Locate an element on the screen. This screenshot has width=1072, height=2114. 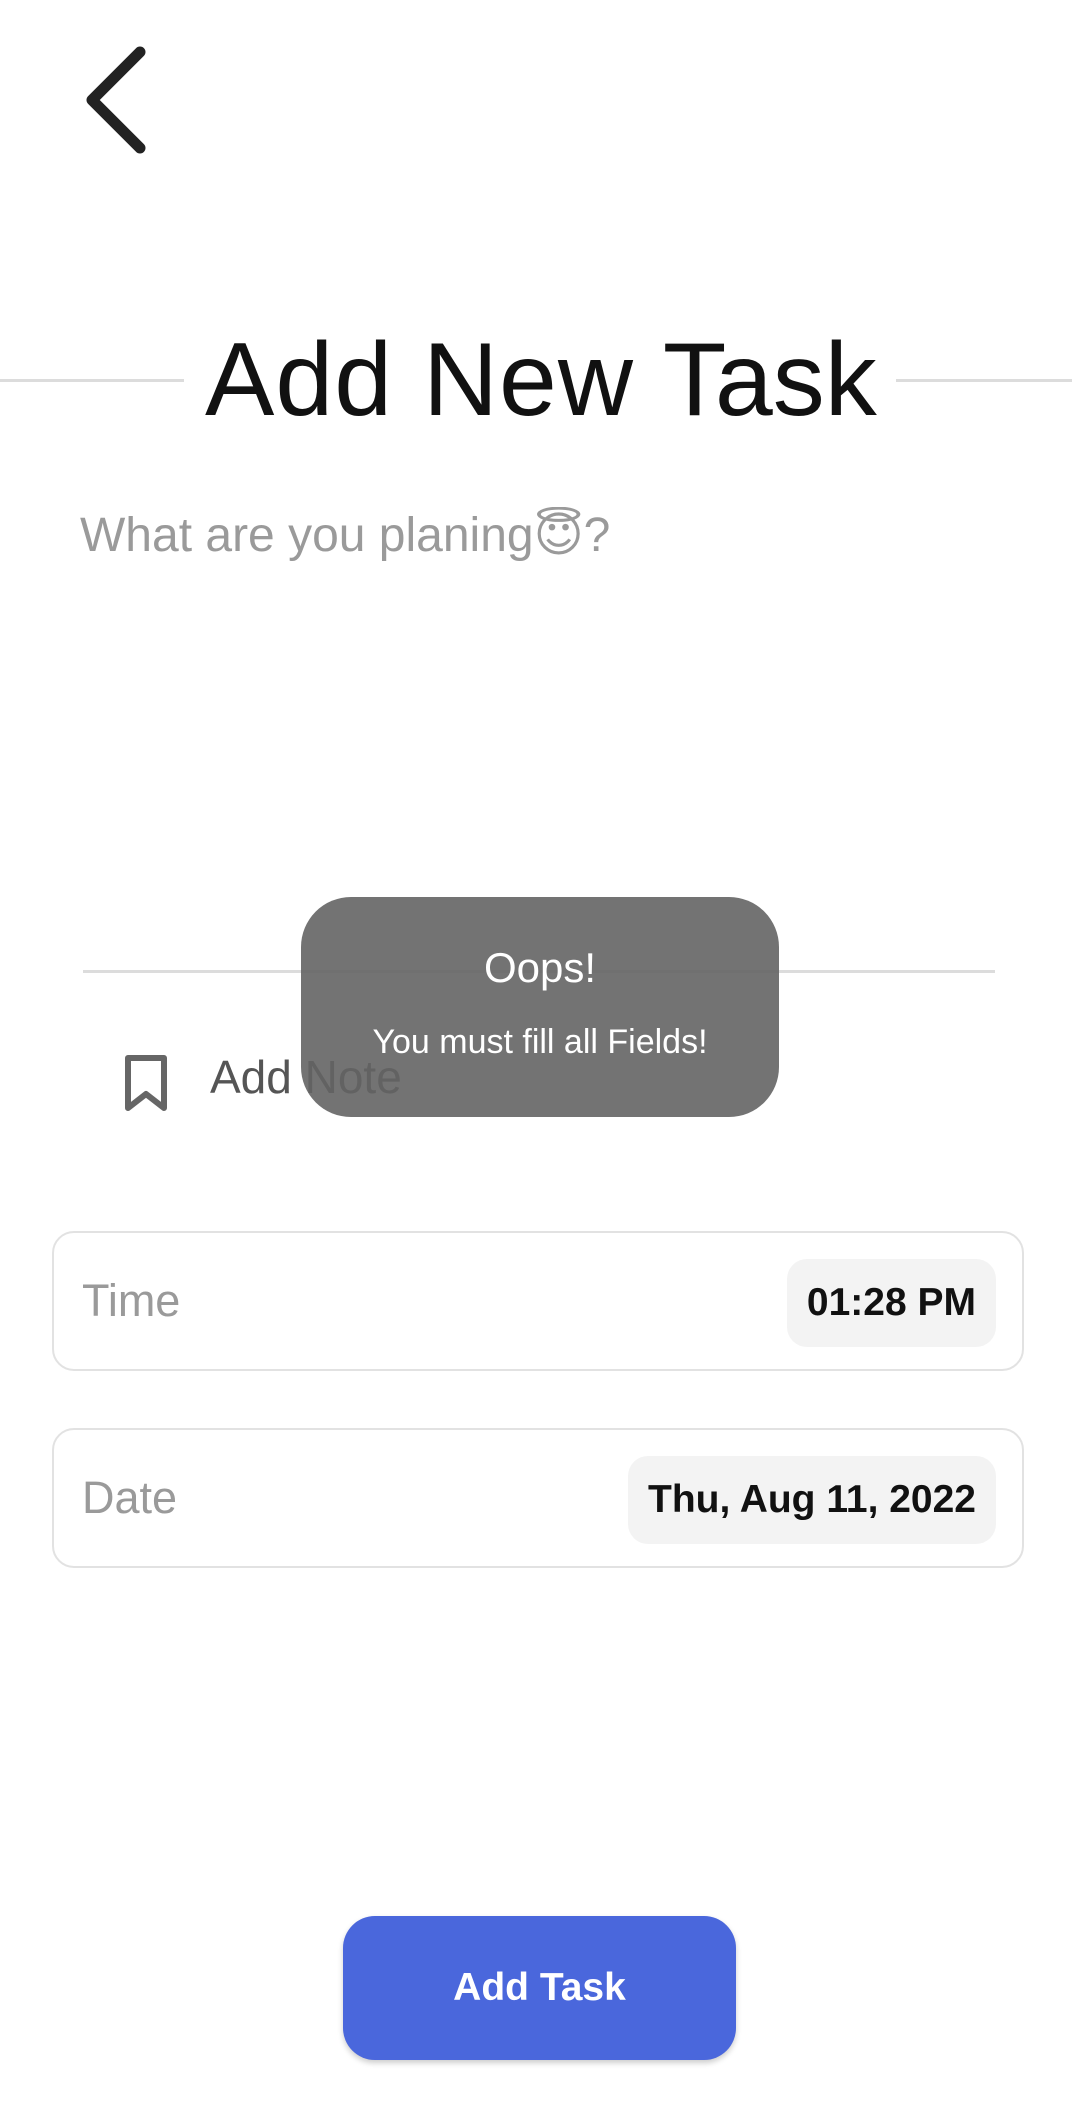
time-label: Time is located at coordinates (131, 1300).